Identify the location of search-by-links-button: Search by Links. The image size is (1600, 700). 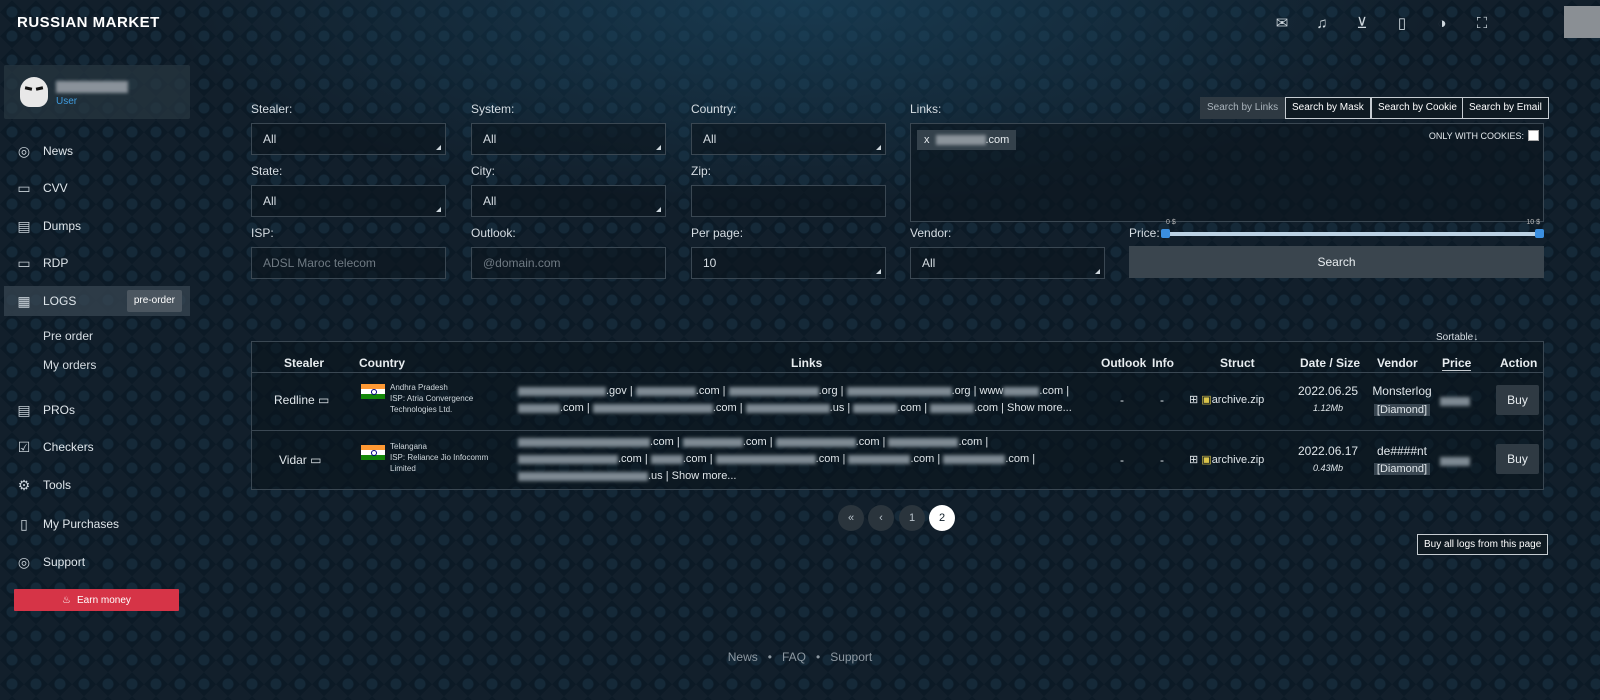
(1243, 108).